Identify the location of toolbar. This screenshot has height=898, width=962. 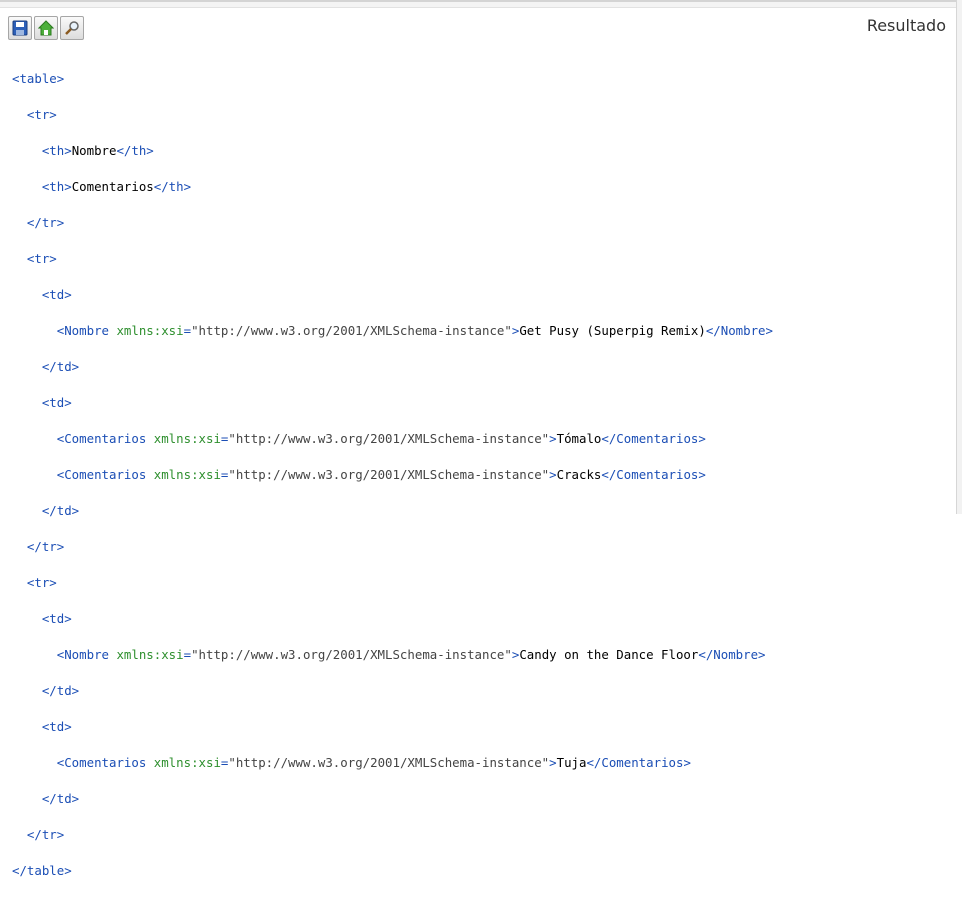
(46, 28).